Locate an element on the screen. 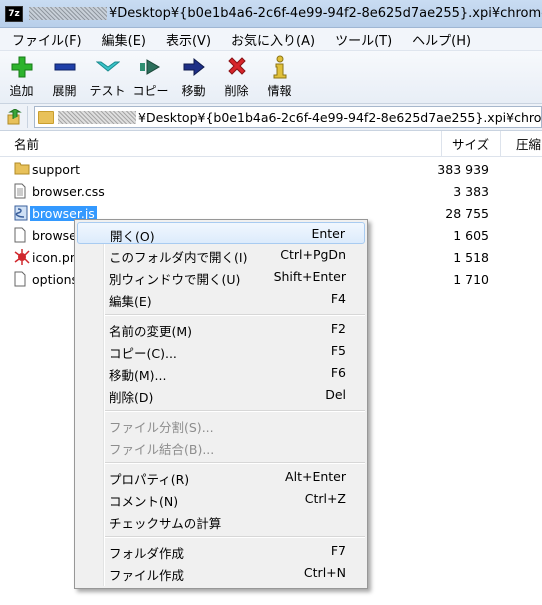 Image resolution: width=542 pixels, height=605 pixels. file-row: support 383 939 is located at coordinates (271, 169).